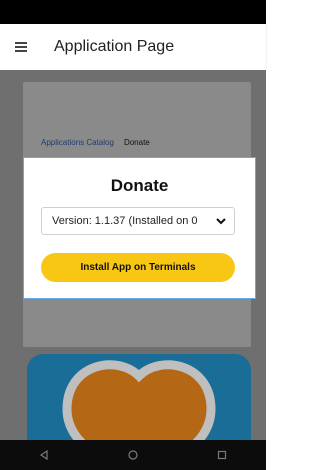  Describe the element at coordinates (114, 46) in the screenshot. I see `page-title: Application Page` at that location.